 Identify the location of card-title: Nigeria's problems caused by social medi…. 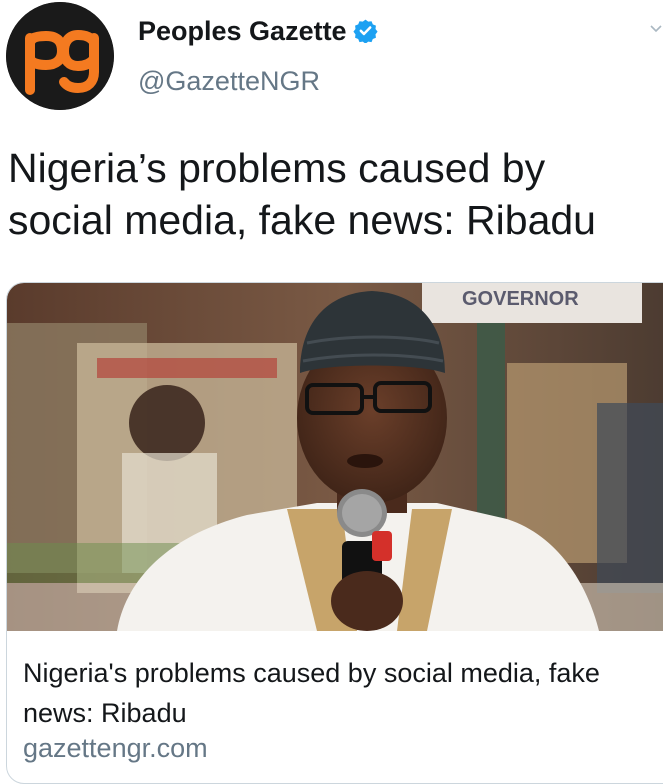
(311, 693).